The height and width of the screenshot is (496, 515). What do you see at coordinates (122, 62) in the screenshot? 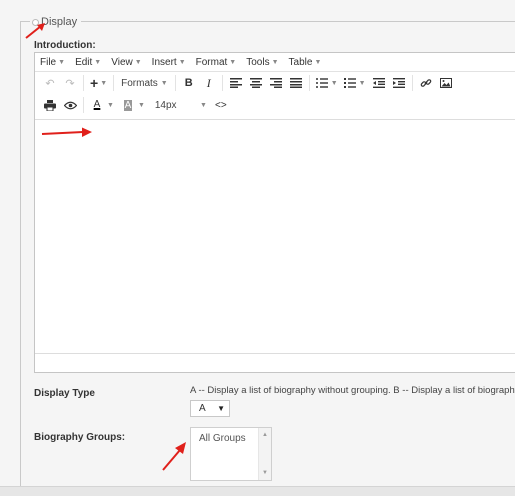
I see `menu-view-label: View` at bounding box center [122, 62].